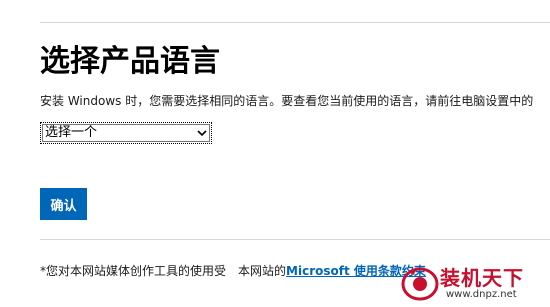  Describe the element at coordinates (71, 132) in the screenshot. I see `language-select-value: 选择一个` at that location.